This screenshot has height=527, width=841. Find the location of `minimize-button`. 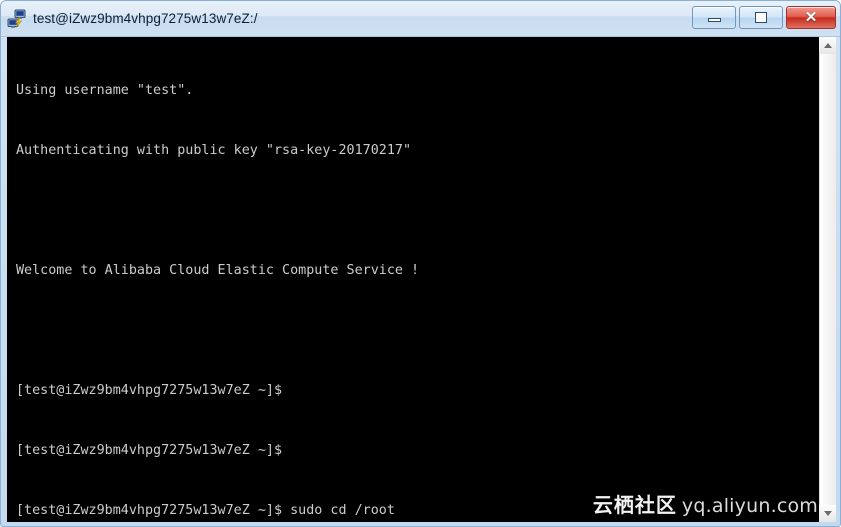

minimize-button is located at coordinates (714, 17).